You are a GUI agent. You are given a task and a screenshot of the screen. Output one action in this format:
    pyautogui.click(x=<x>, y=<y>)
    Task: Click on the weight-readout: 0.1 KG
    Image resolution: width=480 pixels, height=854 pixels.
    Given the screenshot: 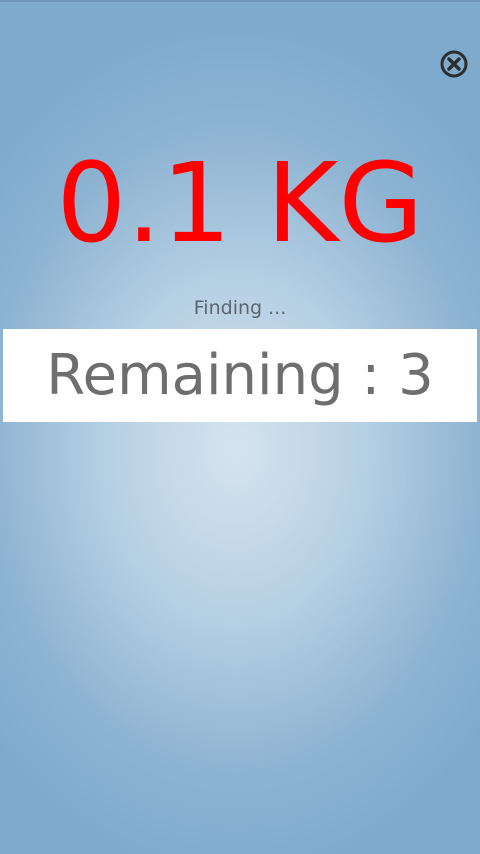 What is the action you would take?
    pyautogui.click(x=240, y=203)
    